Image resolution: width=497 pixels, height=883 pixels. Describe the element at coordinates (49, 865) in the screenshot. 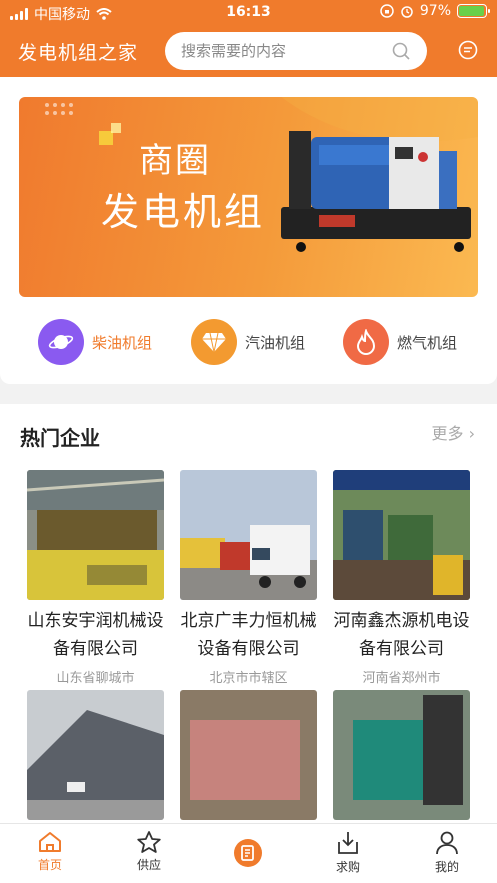

I see `tab-label: 首页` at that location.